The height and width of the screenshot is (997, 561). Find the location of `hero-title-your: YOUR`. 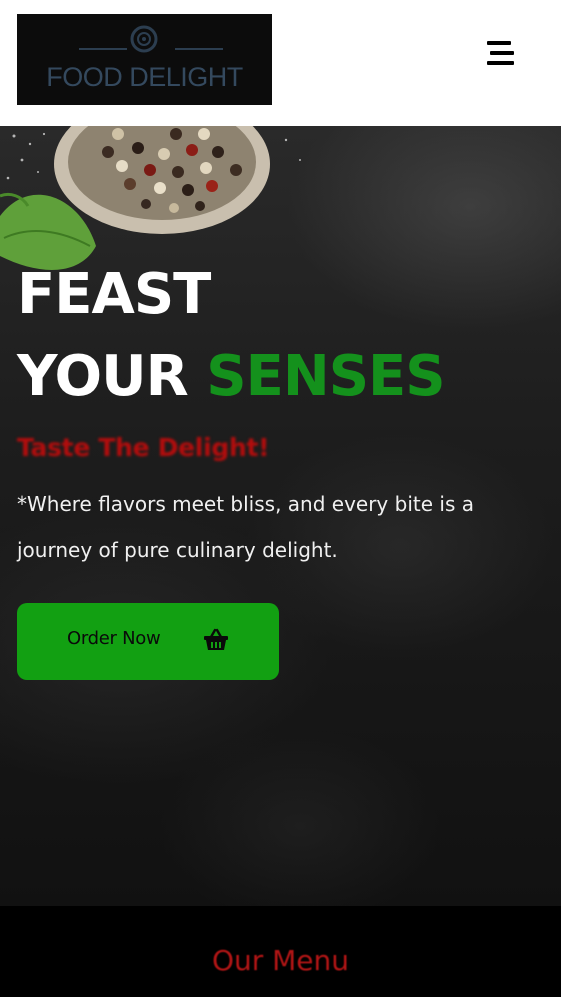

hero-title-your: YOUR is located at coordinates (103, 376).